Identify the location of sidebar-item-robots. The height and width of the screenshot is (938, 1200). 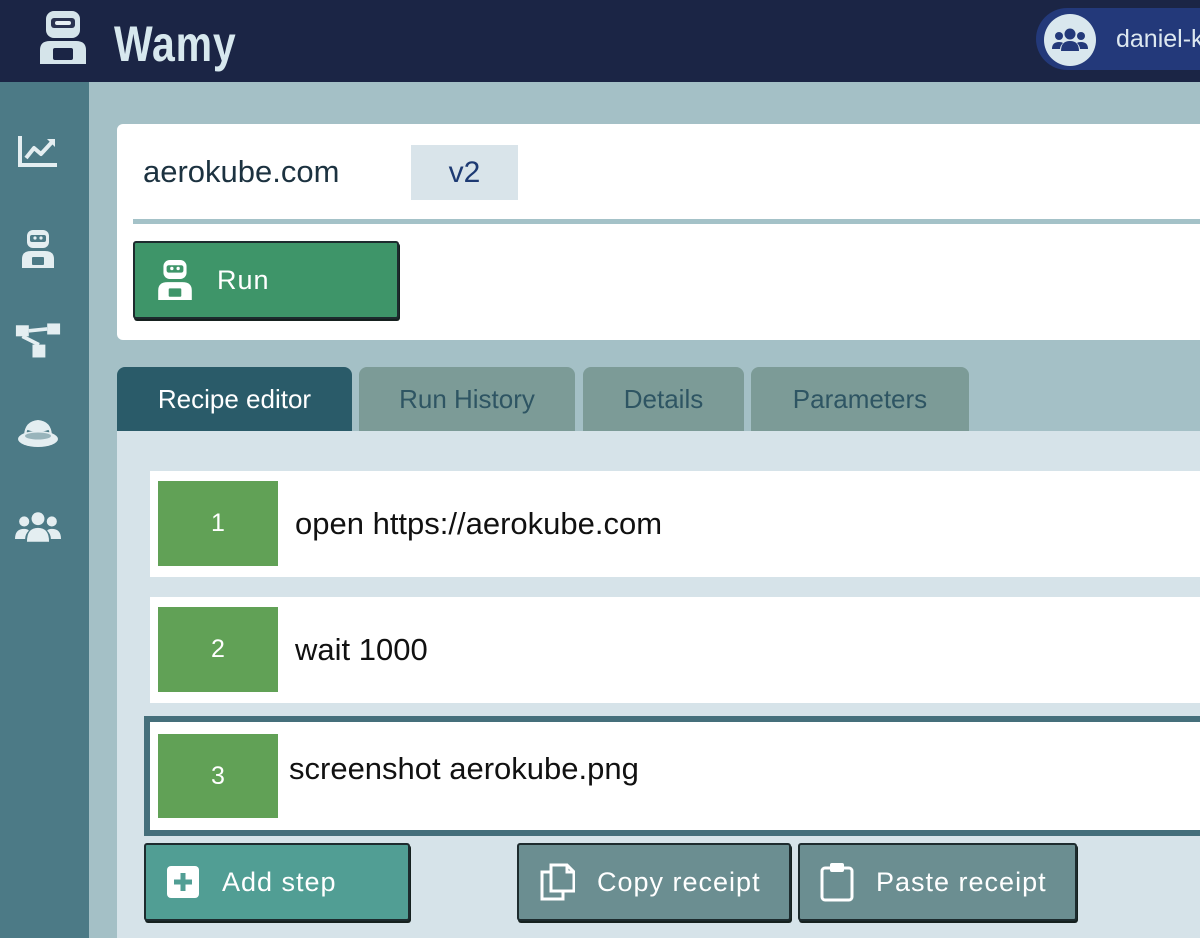
(38, 249).